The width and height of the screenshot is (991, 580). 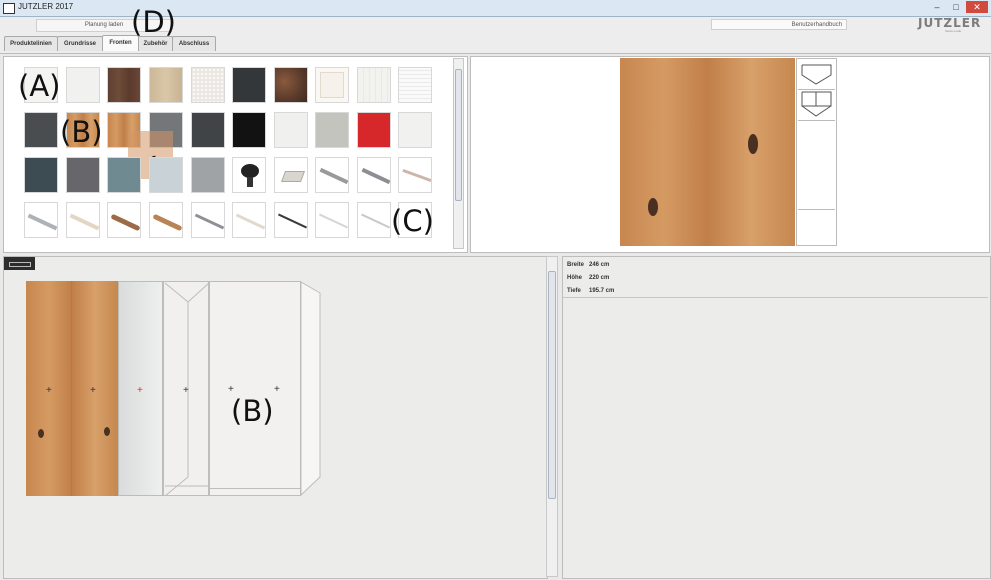 I want to click on material-preview-image, so click(x=707, y=152).